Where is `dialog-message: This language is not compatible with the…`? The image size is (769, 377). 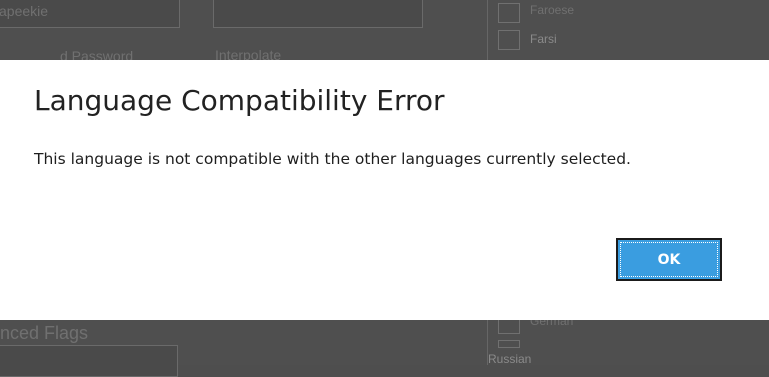 dialog-message: This language is not compatible with the… is located at coordinates (332, 159).